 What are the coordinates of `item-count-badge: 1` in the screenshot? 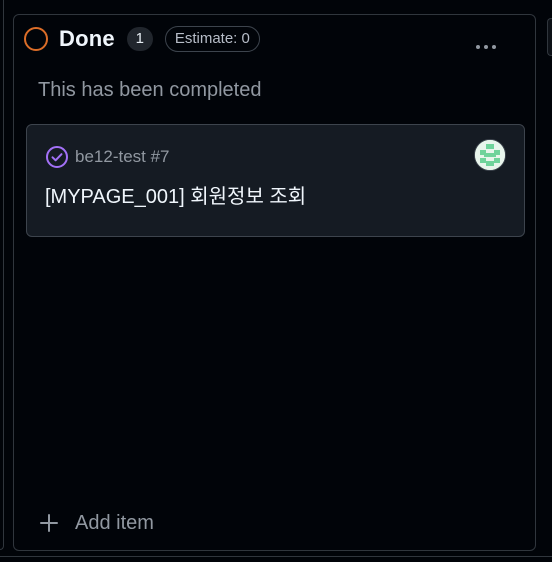 It's located at (139, 39).